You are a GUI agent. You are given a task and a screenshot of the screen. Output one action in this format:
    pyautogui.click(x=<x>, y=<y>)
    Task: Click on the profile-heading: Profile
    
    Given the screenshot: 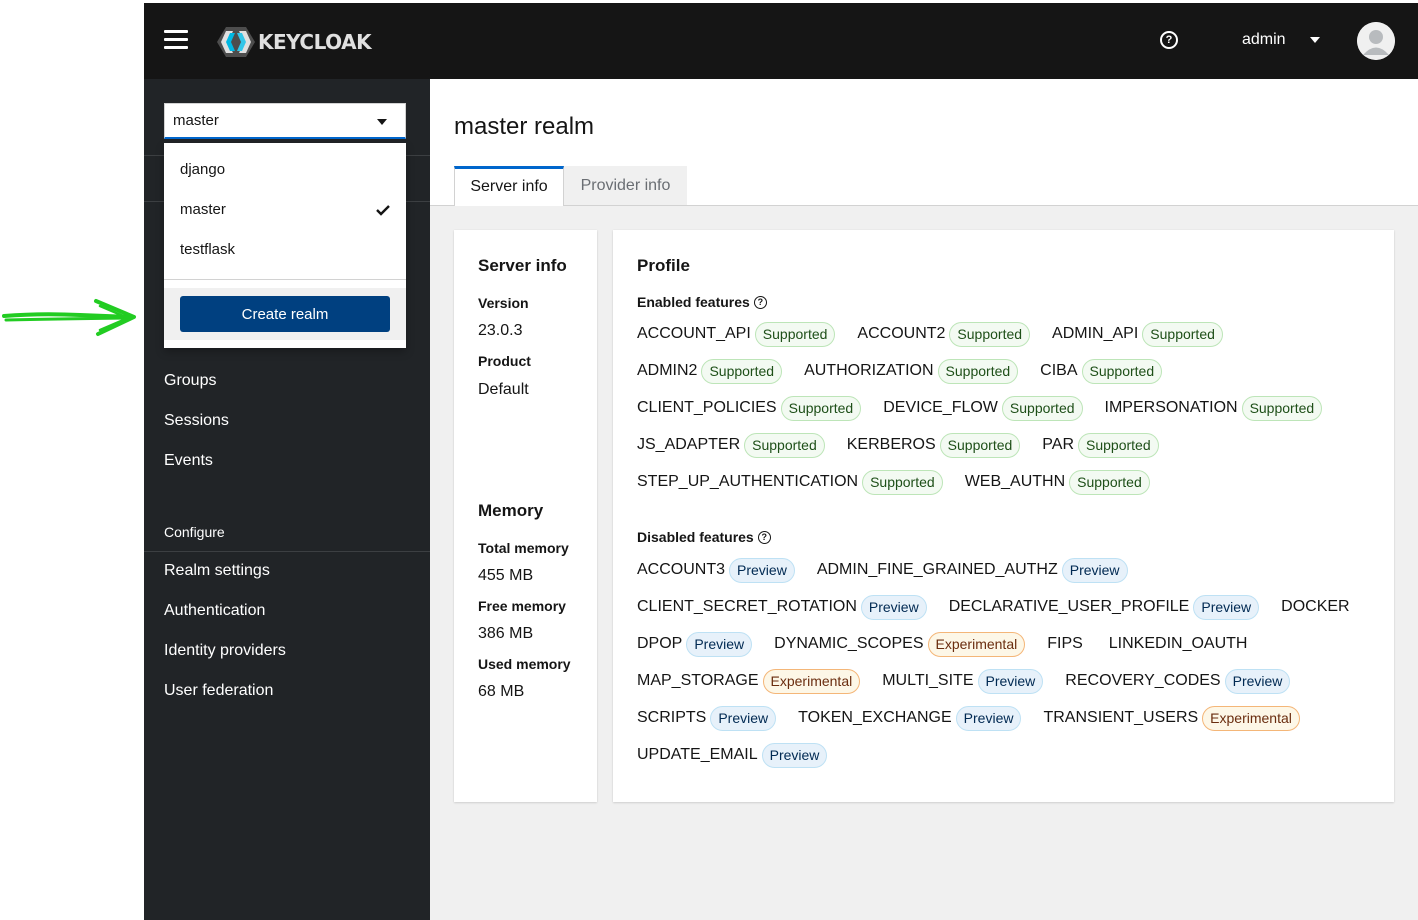 What is the action you would take?
    pyautogui.click(x=663, y=265)
    